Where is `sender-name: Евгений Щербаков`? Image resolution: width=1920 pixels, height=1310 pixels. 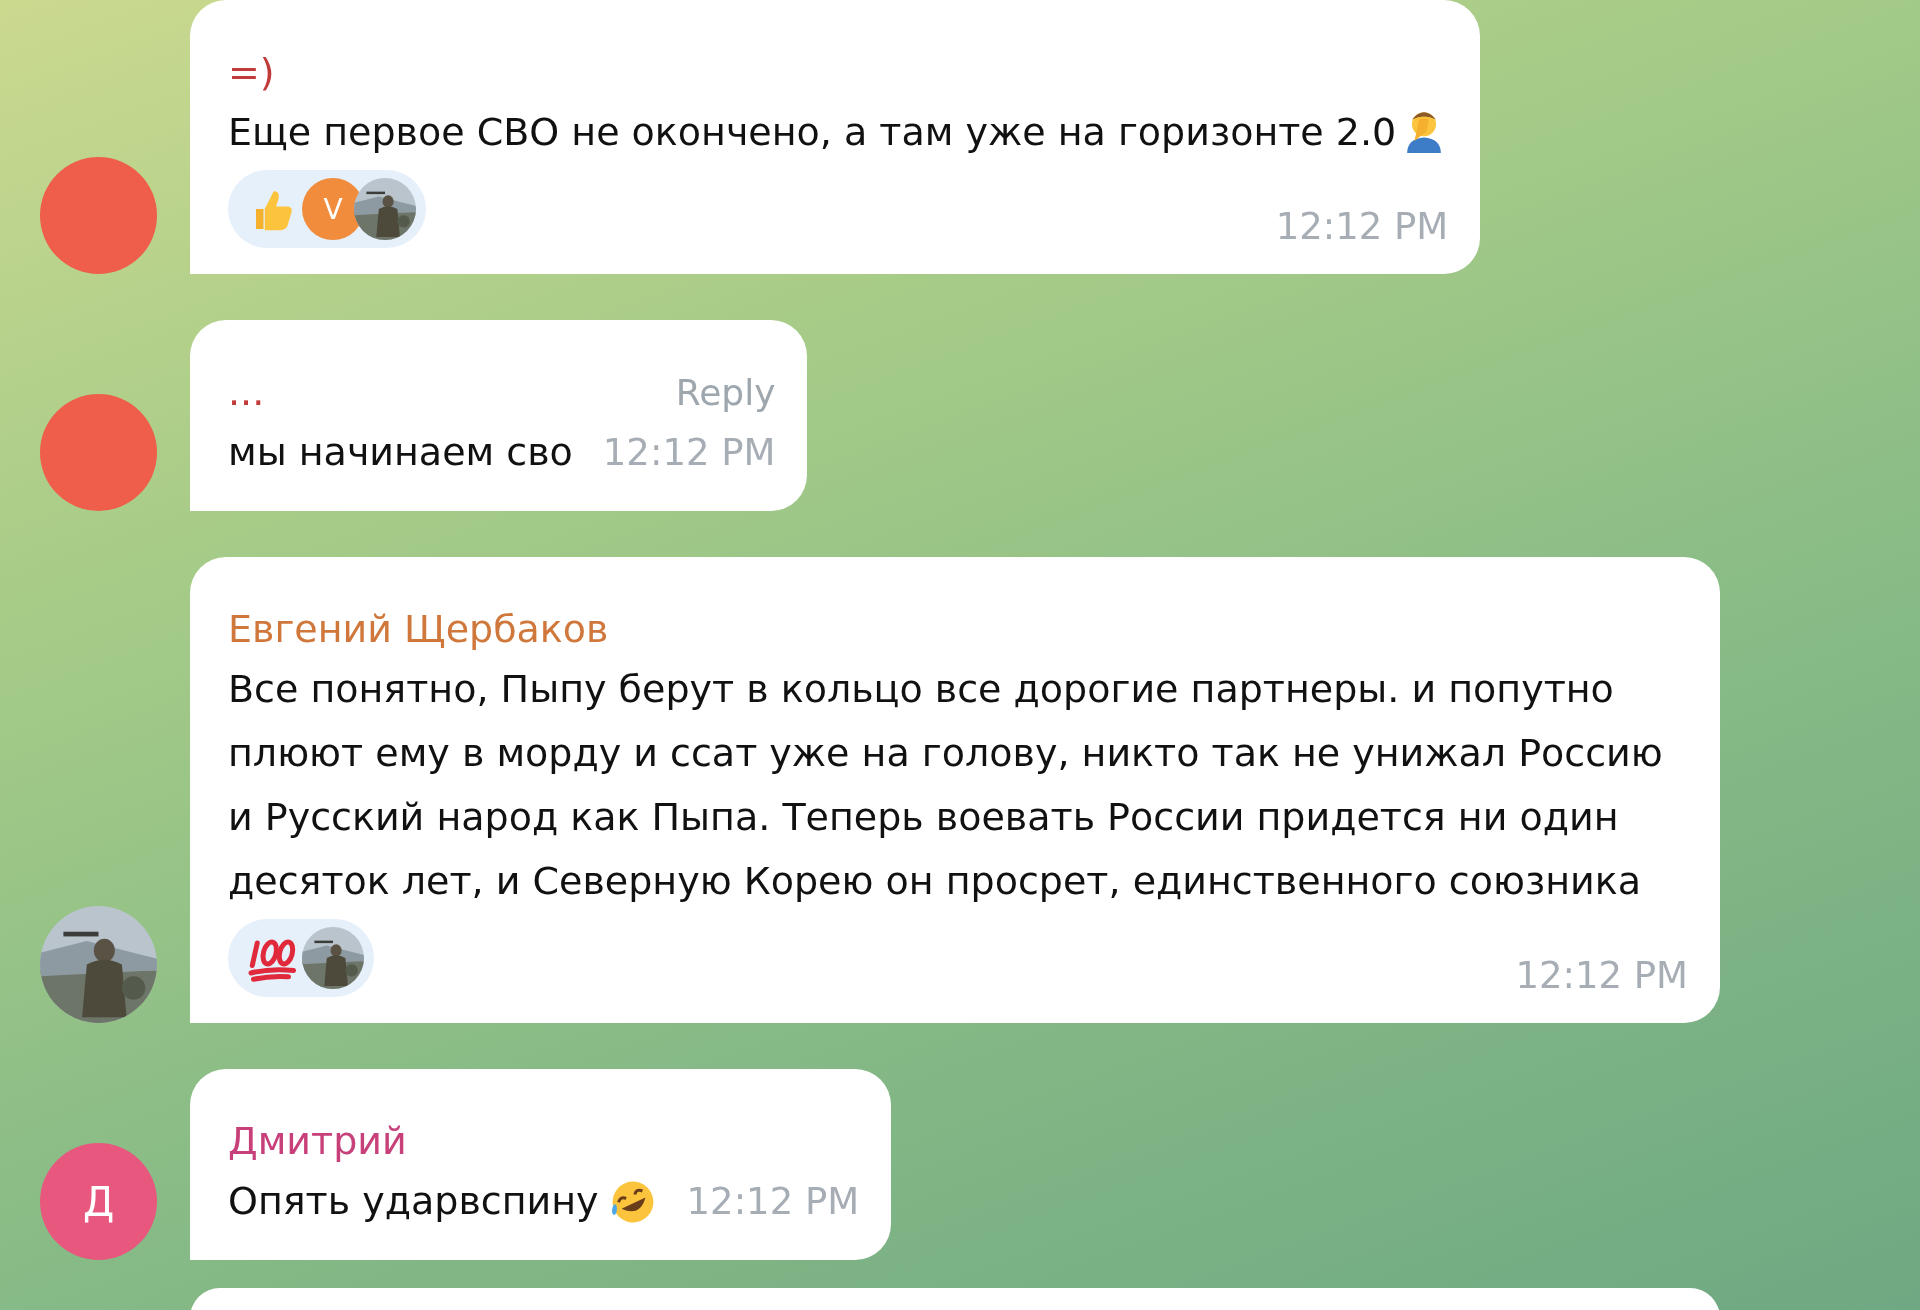 sender-name: Евгений Щербаков is located at coordinates (418, 629).